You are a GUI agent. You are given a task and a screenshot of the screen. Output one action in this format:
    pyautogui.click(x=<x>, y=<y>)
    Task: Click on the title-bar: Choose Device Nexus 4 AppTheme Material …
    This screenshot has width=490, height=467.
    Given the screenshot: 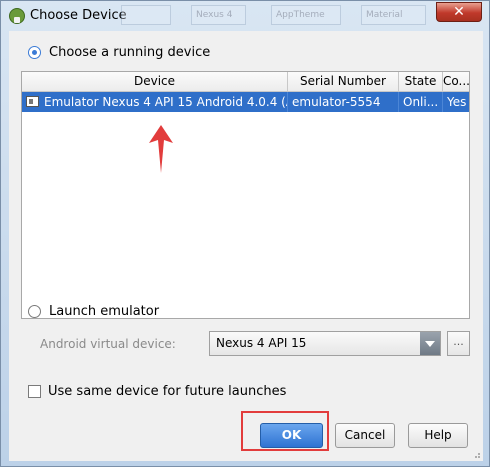 What is the action you would take?
    pyautogui.click(x=245, y=16)
    